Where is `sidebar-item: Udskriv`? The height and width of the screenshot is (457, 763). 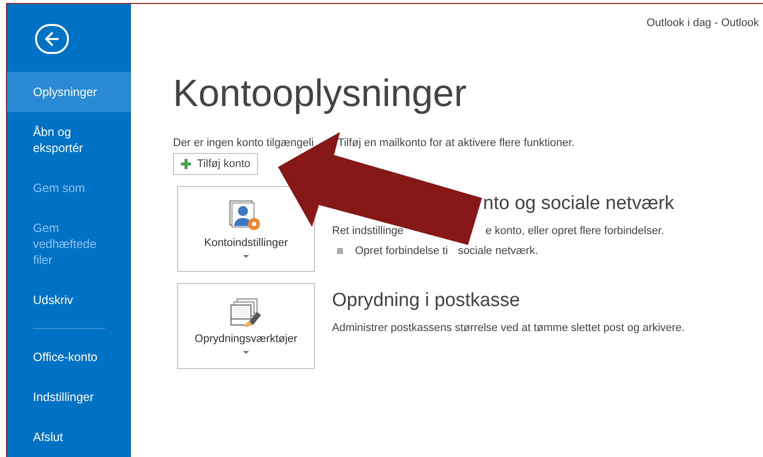
sidebar-item: Udskriv is located at coordinates (69, 300).